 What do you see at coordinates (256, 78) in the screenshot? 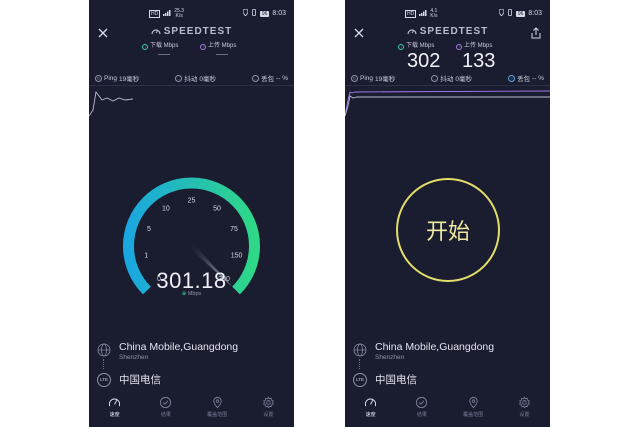
I see `loss-icon: –` at bounding box center [256, 78].